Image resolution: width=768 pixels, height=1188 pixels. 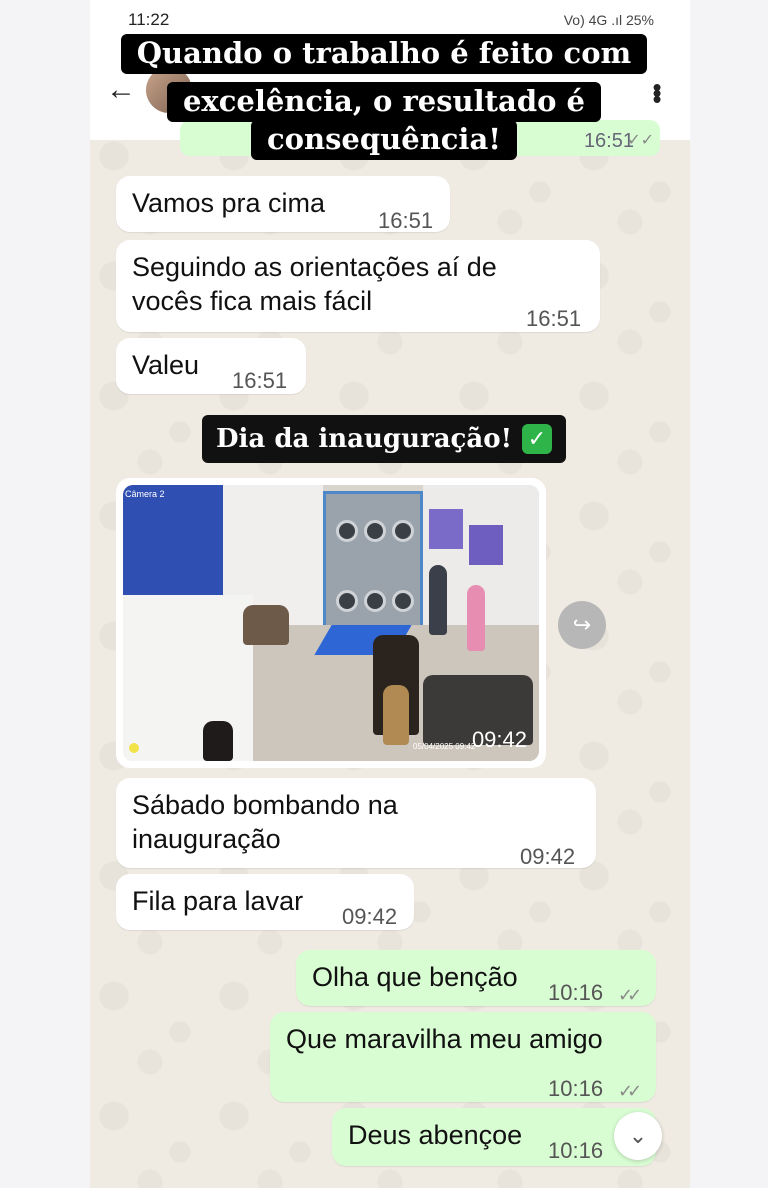 I want to click on caption-line-2: excelência, o resultado é, so click(x=384, y=102).